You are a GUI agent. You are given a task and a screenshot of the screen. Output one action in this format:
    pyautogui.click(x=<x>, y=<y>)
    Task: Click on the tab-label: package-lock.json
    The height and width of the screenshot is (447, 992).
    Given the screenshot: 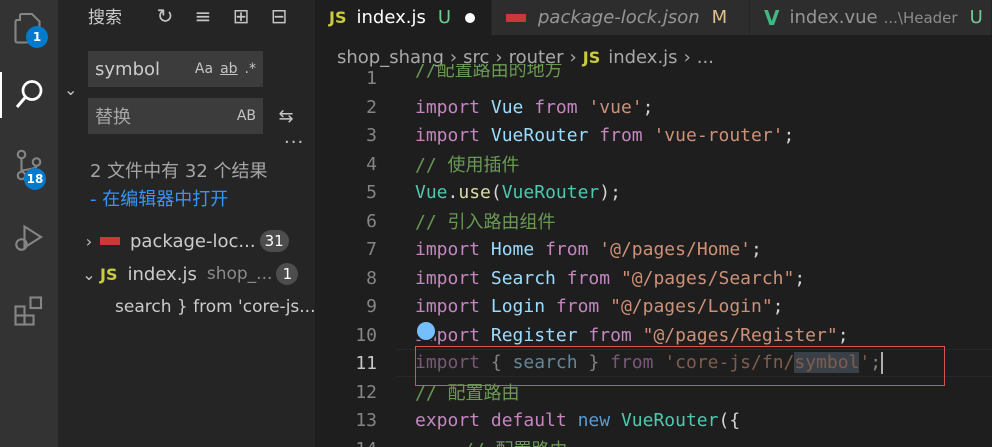 What is the action you would take?
    pyautogui.click(x=619, y=17)
    